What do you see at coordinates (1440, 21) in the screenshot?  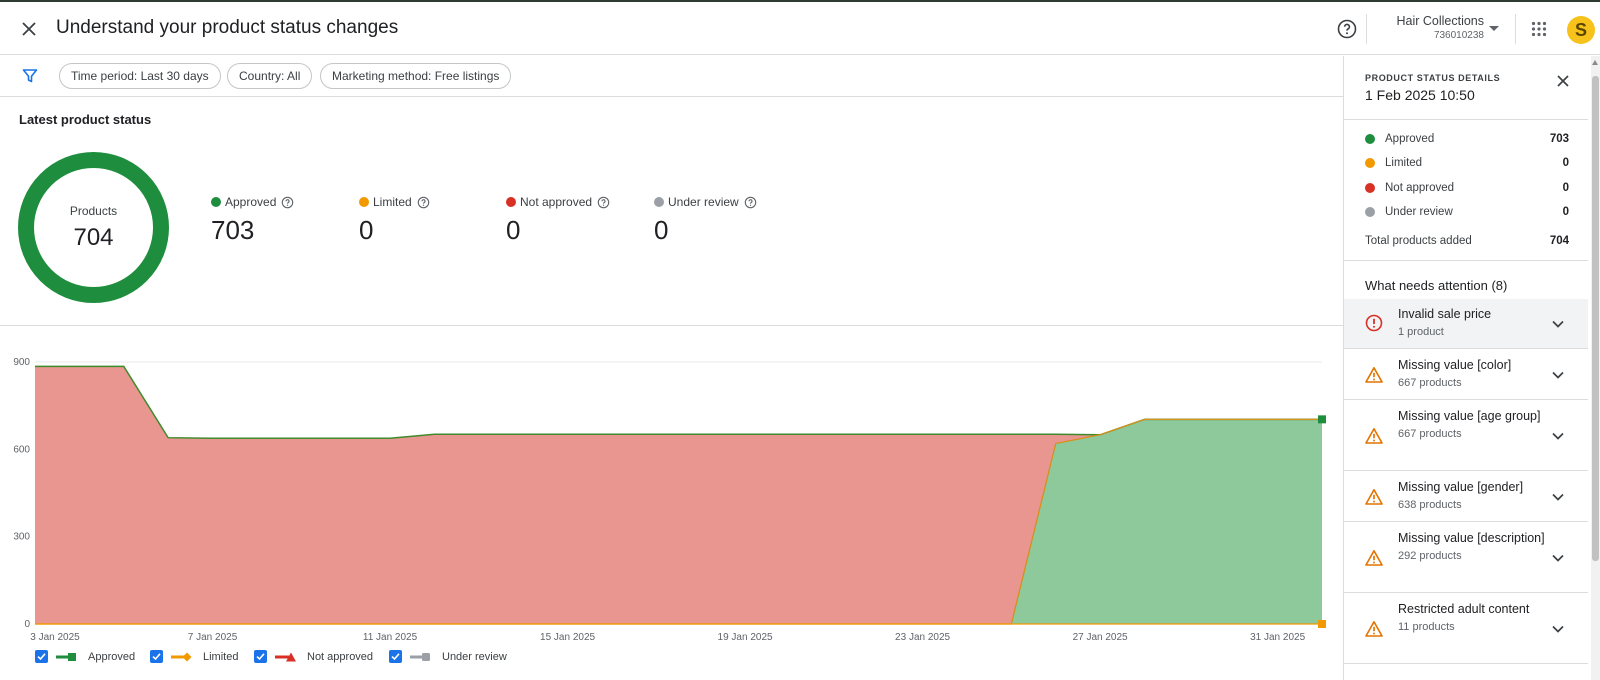 I see `account-name: Hair Collections` at bounding box center [1440, 21].